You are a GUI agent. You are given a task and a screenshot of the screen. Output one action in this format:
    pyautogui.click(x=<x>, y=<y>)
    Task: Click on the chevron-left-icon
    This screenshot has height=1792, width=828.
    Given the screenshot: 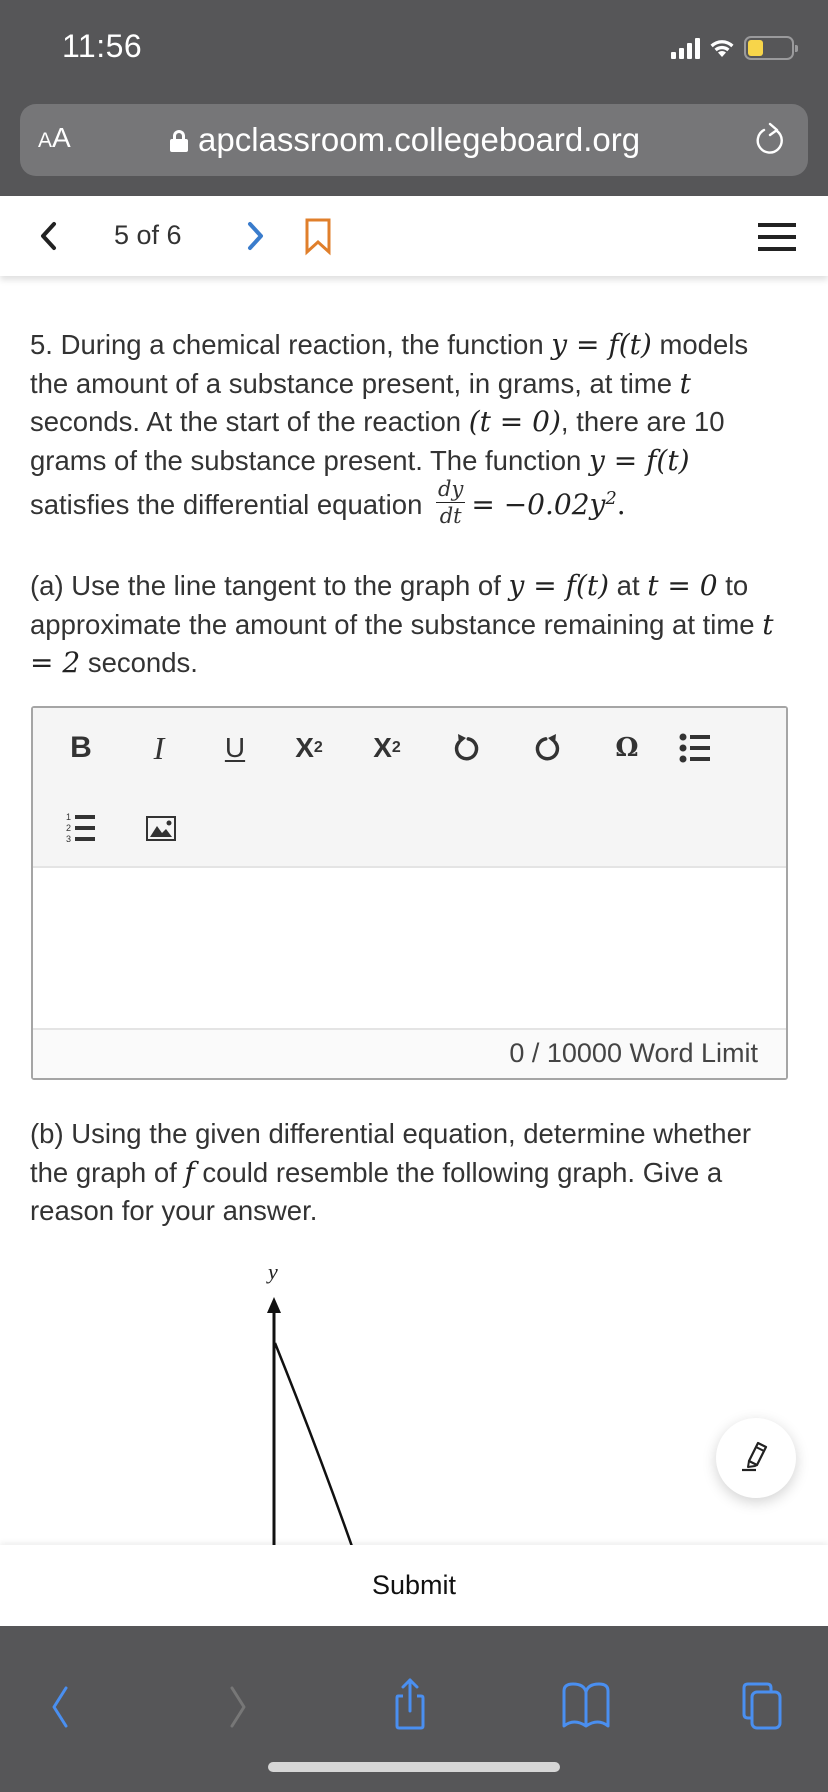 What is the action you would take?
    pyautogui.click(x=49, y=236)
    